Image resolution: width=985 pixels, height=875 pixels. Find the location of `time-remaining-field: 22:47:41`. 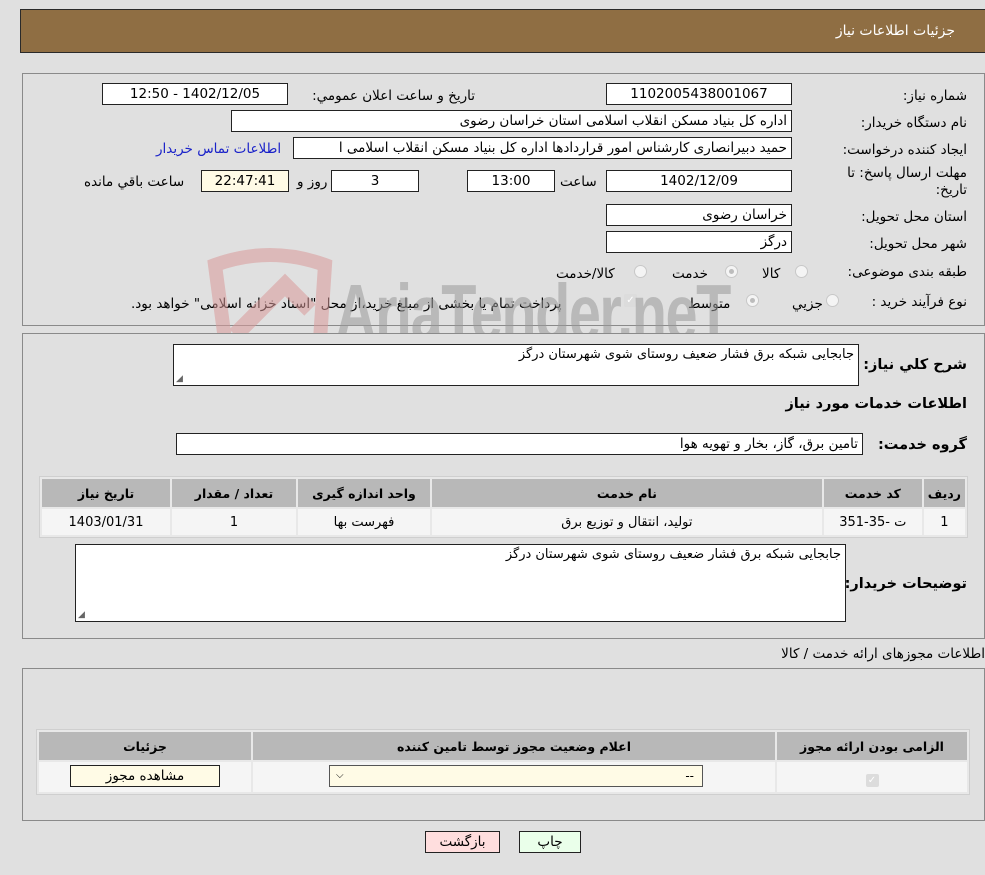

time-remaining-field: 22:47:41 is located at coordinates (245, 181).